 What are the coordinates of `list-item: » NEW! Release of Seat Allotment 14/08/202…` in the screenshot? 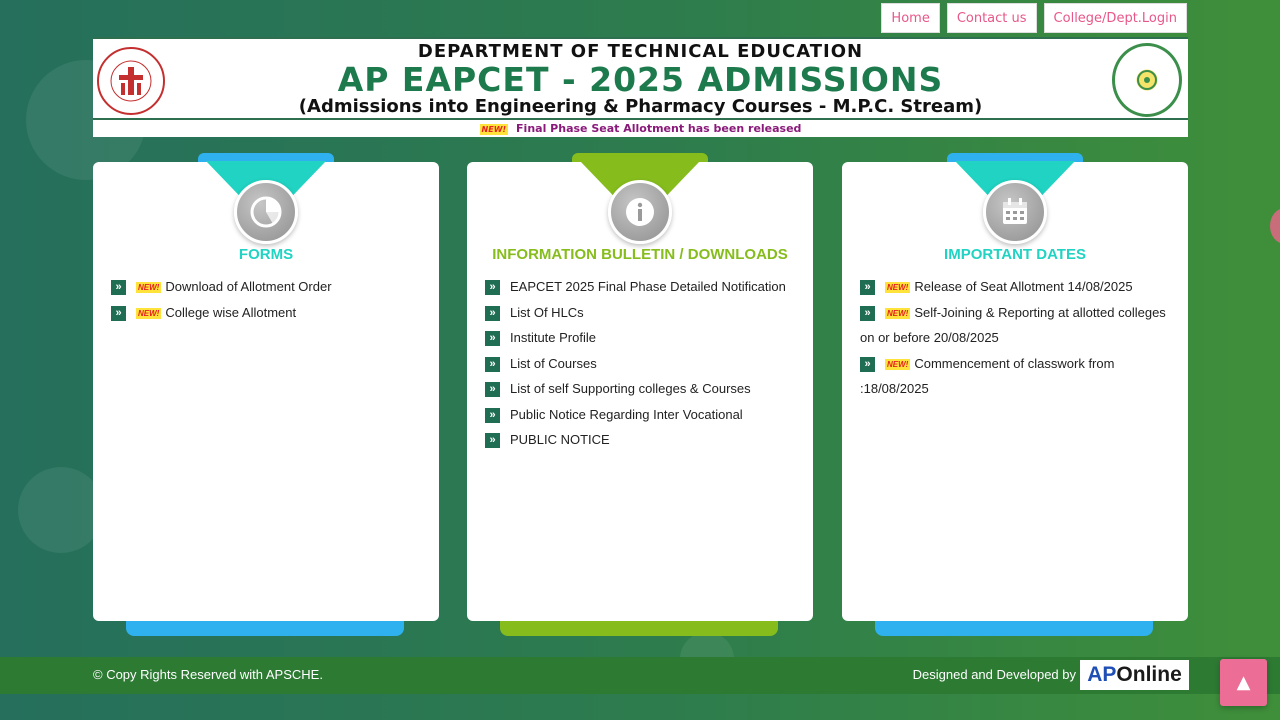 It's located at (1017, 287).